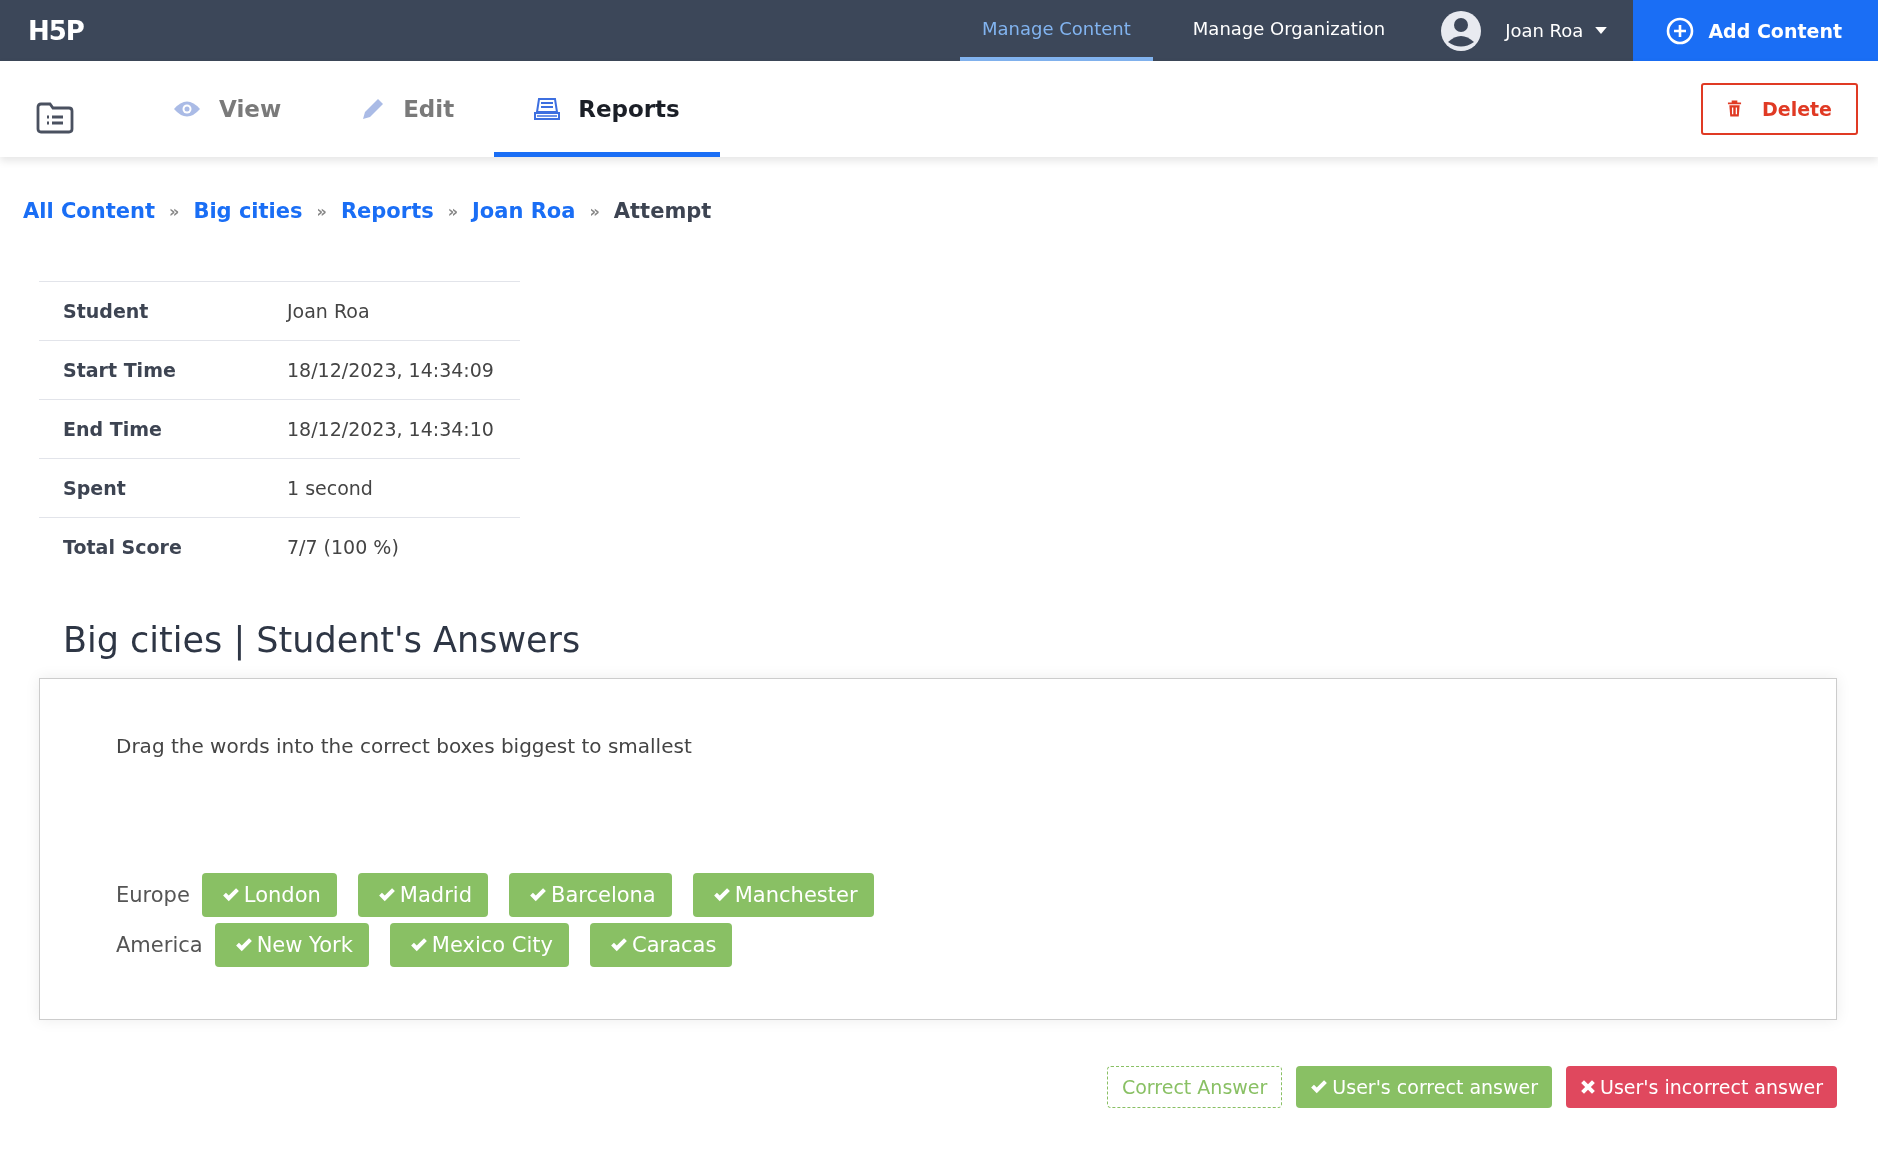 Image resolution: width=1878 pixels, height=1158 pixels. I want to click on breadcrumb-current: Attempt, so click(662, 211).